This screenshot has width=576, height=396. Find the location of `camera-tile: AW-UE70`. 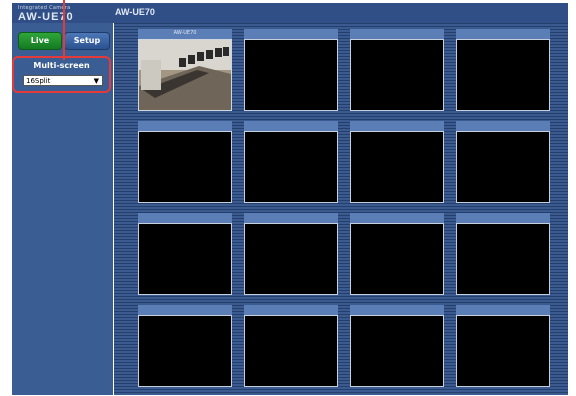

camera-tile: AW-UE70 is located at coordinates (185, 71).